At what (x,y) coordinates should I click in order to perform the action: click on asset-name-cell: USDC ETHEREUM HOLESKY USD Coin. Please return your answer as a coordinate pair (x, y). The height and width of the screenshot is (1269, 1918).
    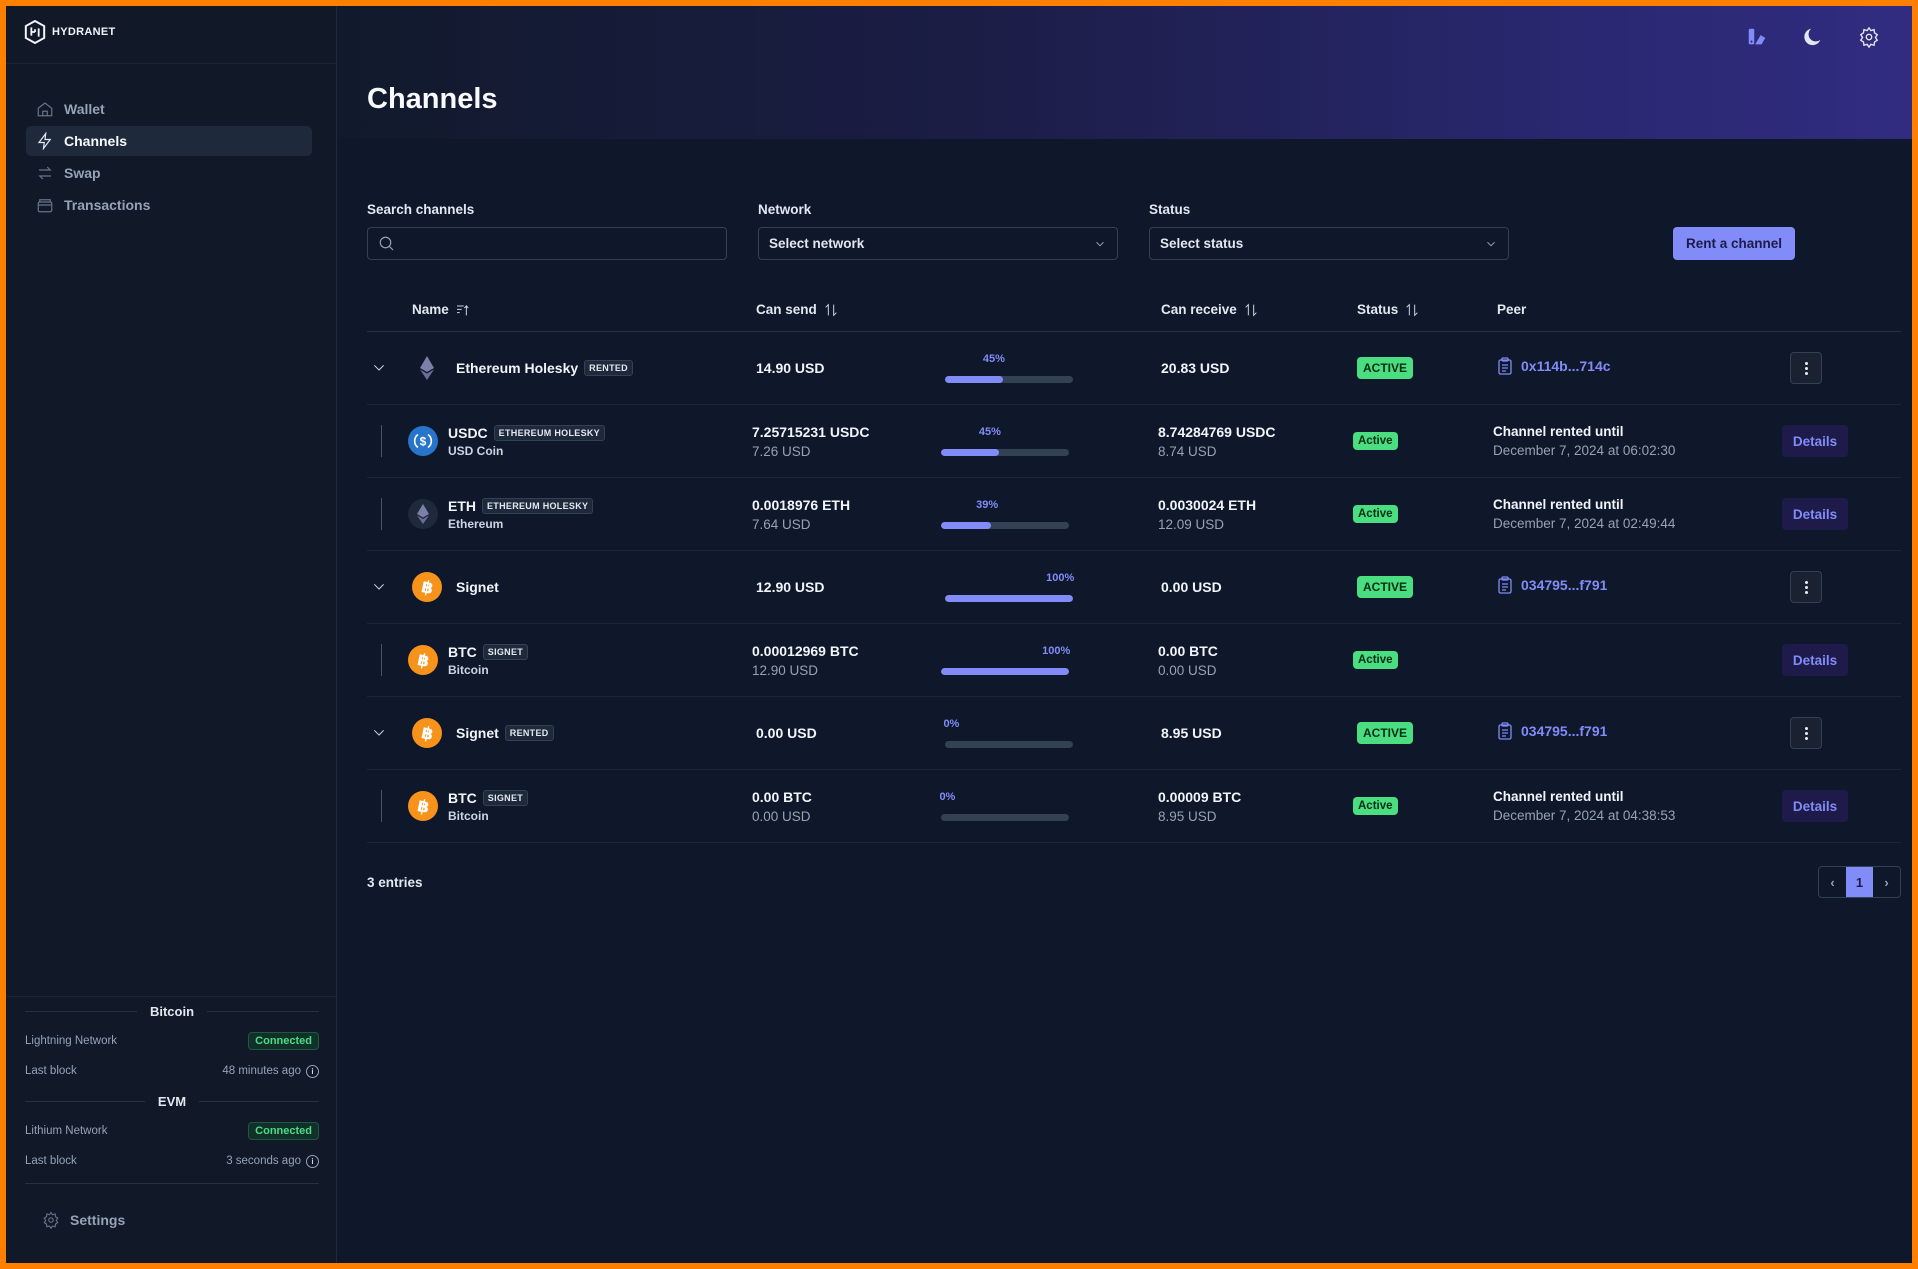
    Looking at the image, I should click on (526, 441).